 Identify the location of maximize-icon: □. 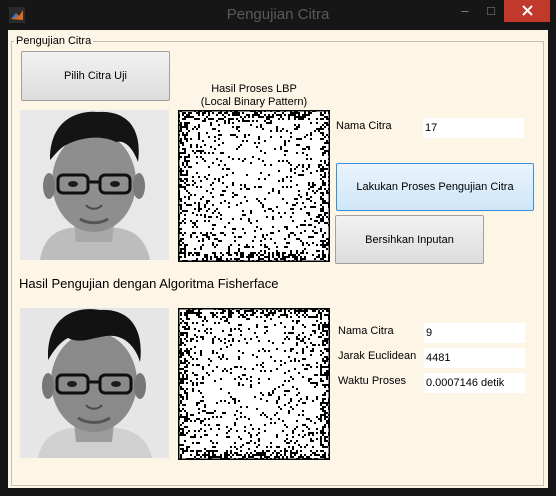
(491, 10).